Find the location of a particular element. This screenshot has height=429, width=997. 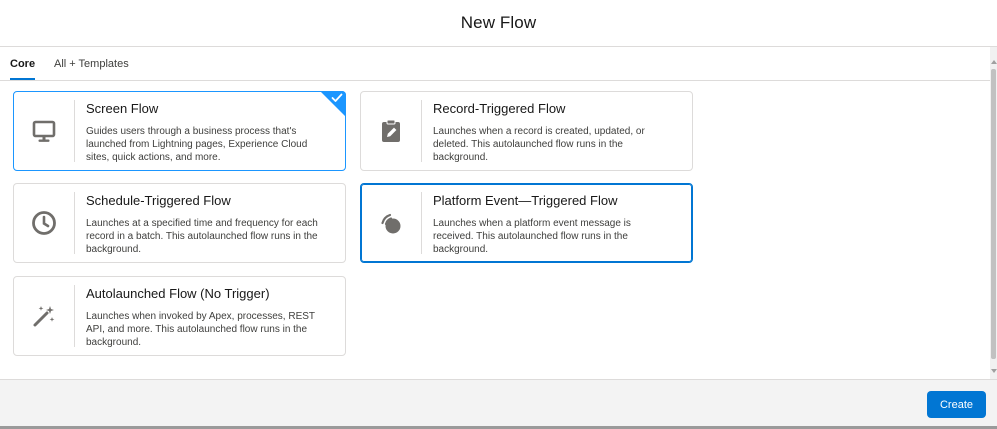

magic-wand-icon is located at coordinates (44, 316).